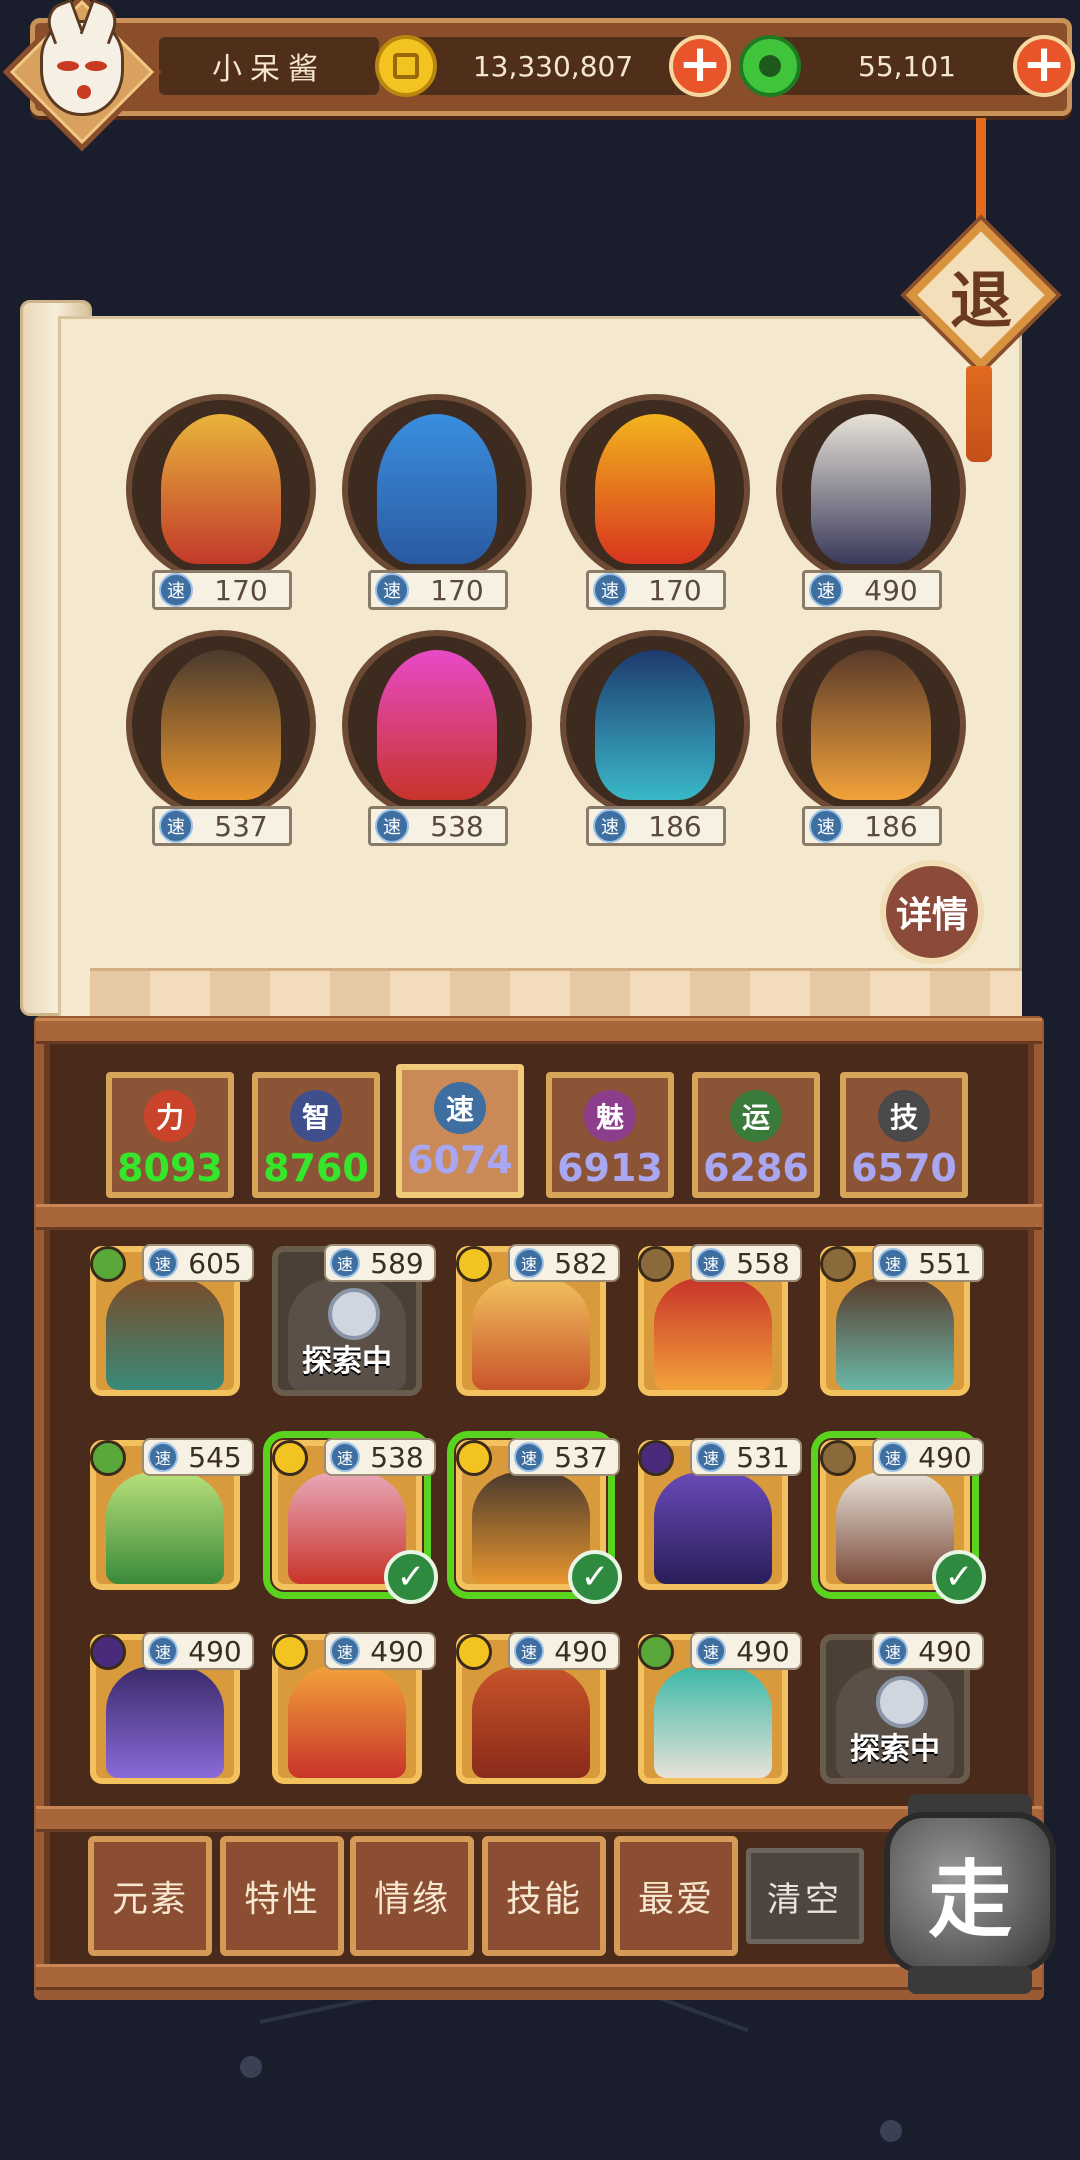  I want to click on exit-label: 退, so click(980, 300).